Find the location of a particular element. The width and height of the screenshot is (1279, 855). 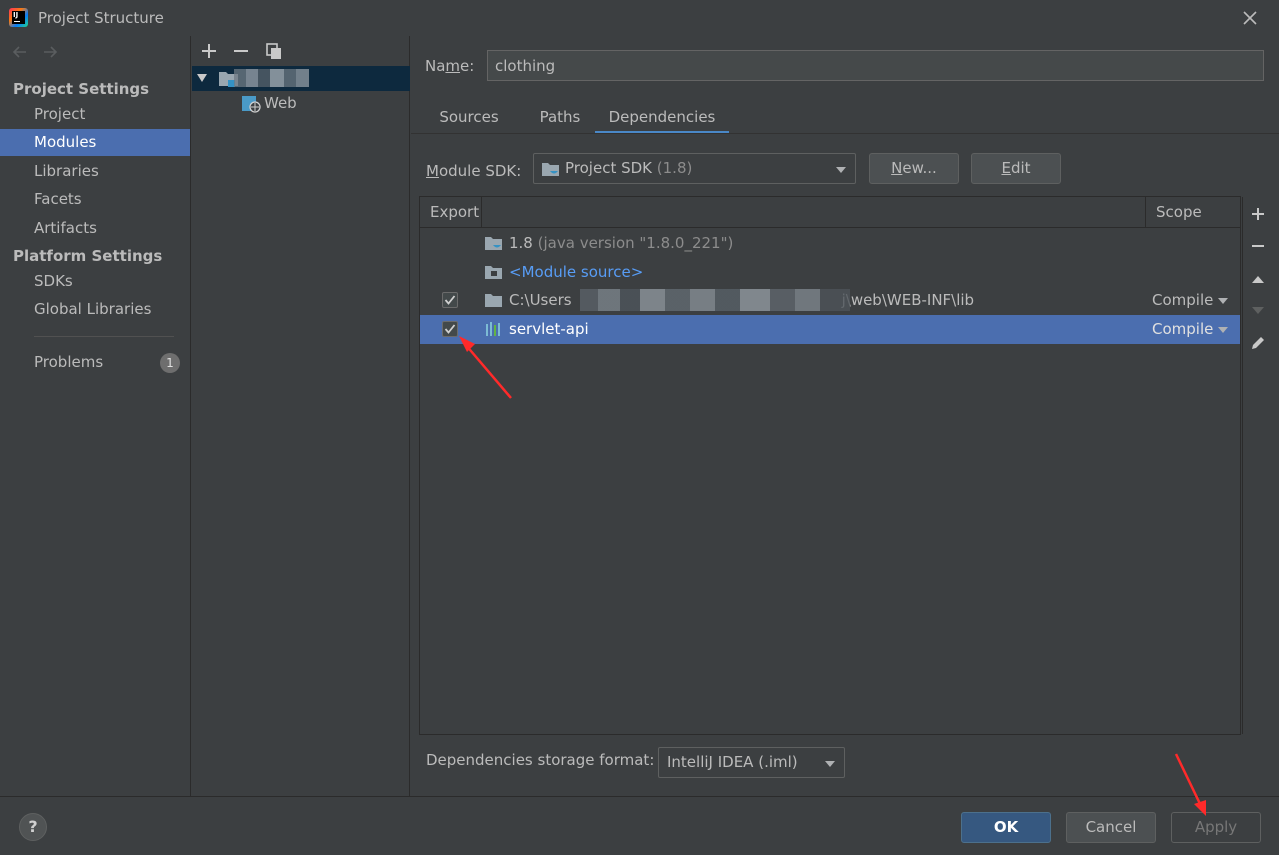

expand-triangle-icon is located at coordinates (202, 78).